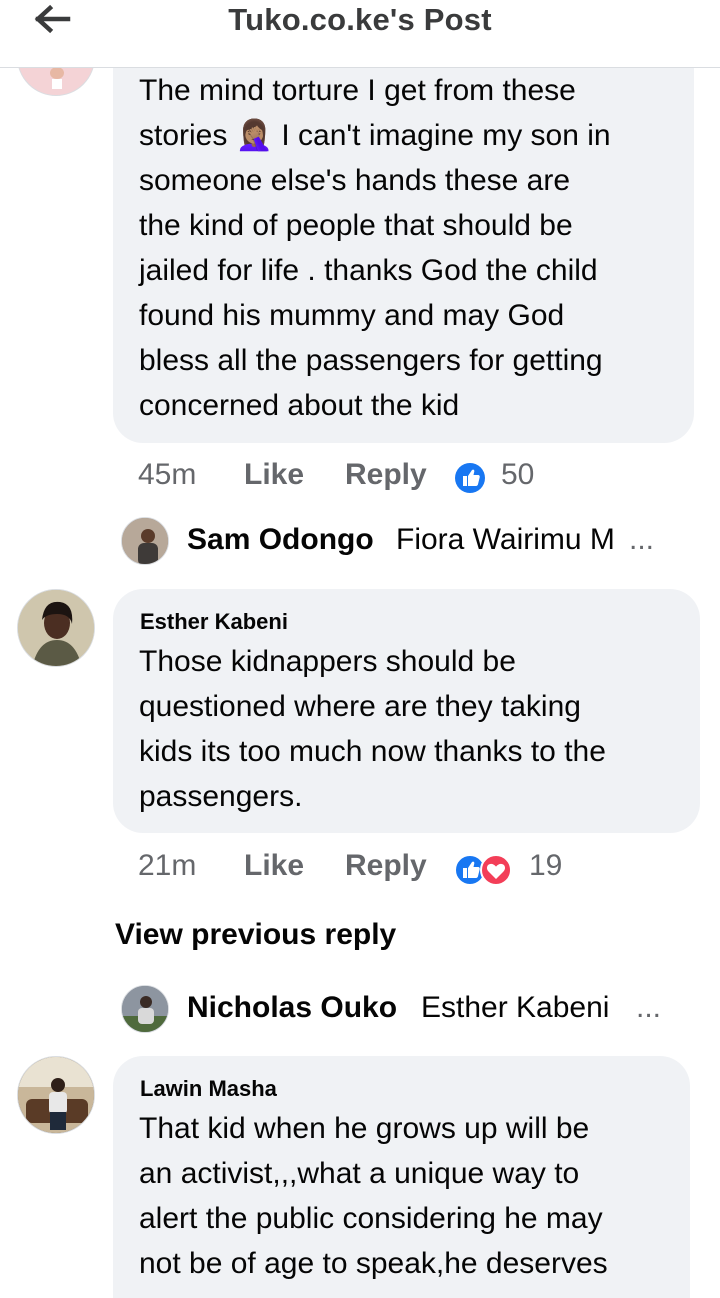 This screenshot has width=720, height=1298. What do you see at coordinates (167, 865) in the screenshot?
I see `comment-timestamp: 21m` at bounding box center [167, 865].